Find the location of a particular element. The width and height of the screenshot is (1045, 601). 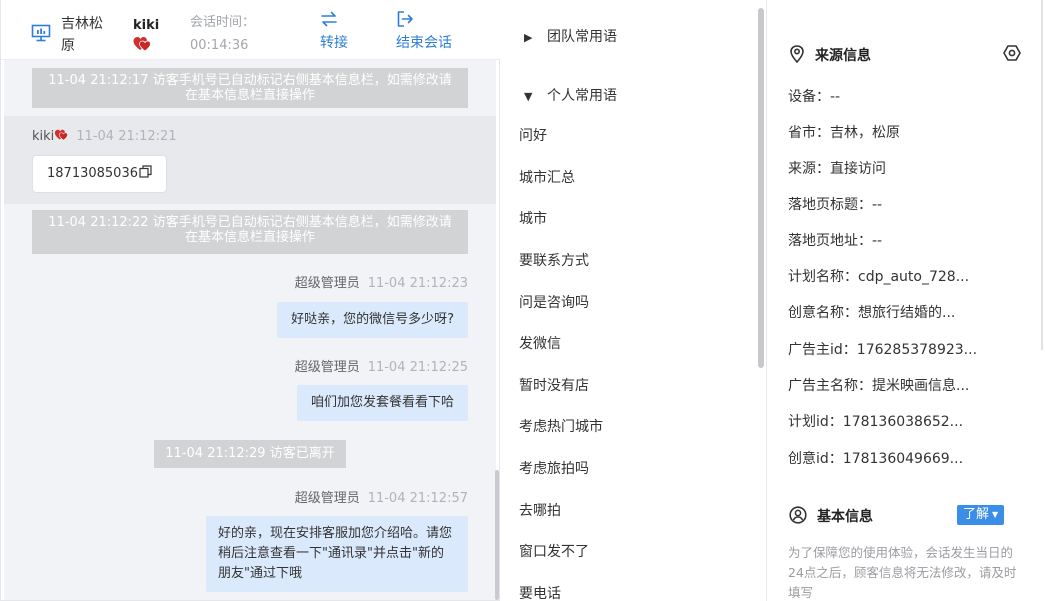

basic-info-title: 基本信息 is located at coordinates (831, 516).